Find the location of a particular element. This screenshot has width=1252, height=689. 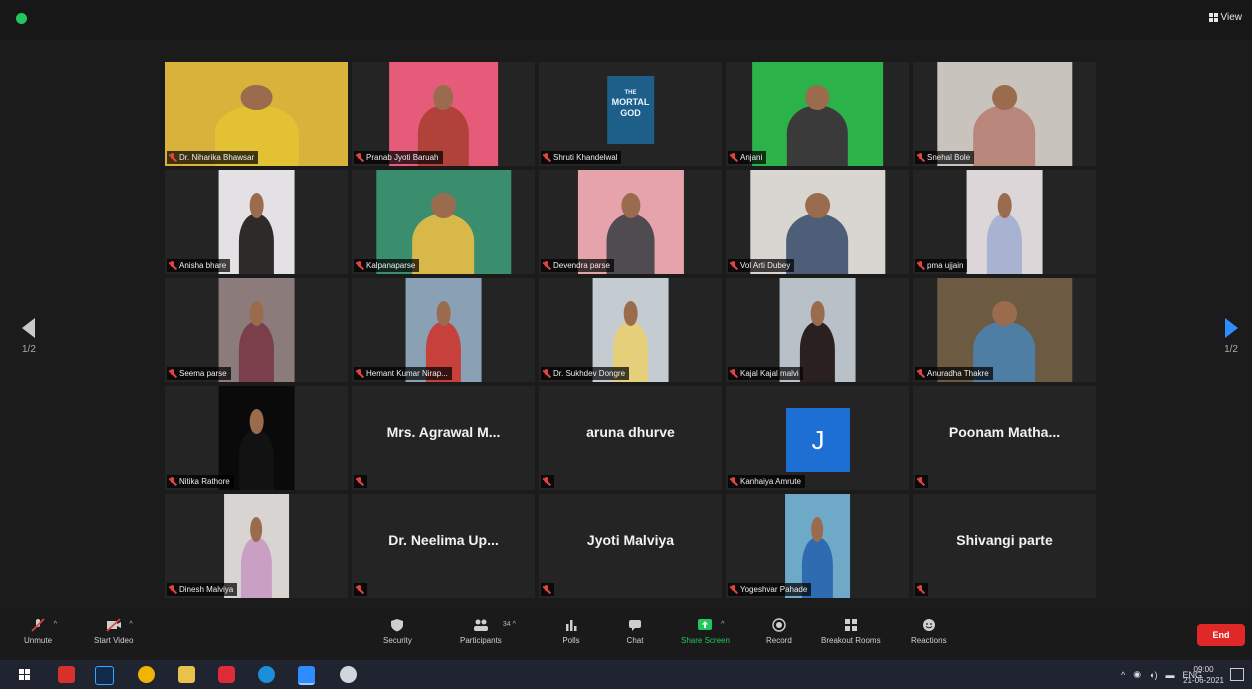

participant-name: Dr. Niharika Bhawsar is located at coordinates (217, 157).